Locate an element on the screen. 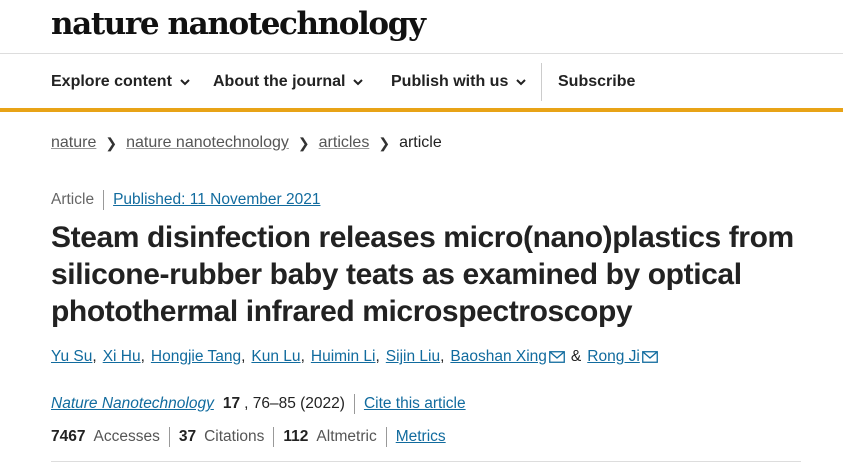 This screenshot has width=843, height=464. citations-label: Citations is located at coordinates (234, 436).